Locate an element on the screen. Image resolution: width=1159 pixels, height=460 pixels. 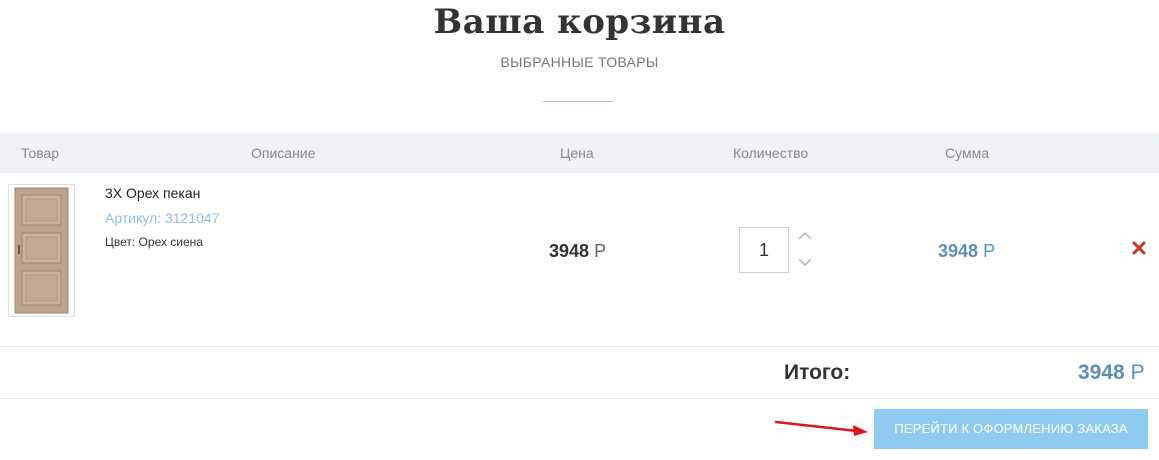
page-subtitle: ВЫБРАННЫЕ ТОВАРЫ is located at coordinates (579, 62).